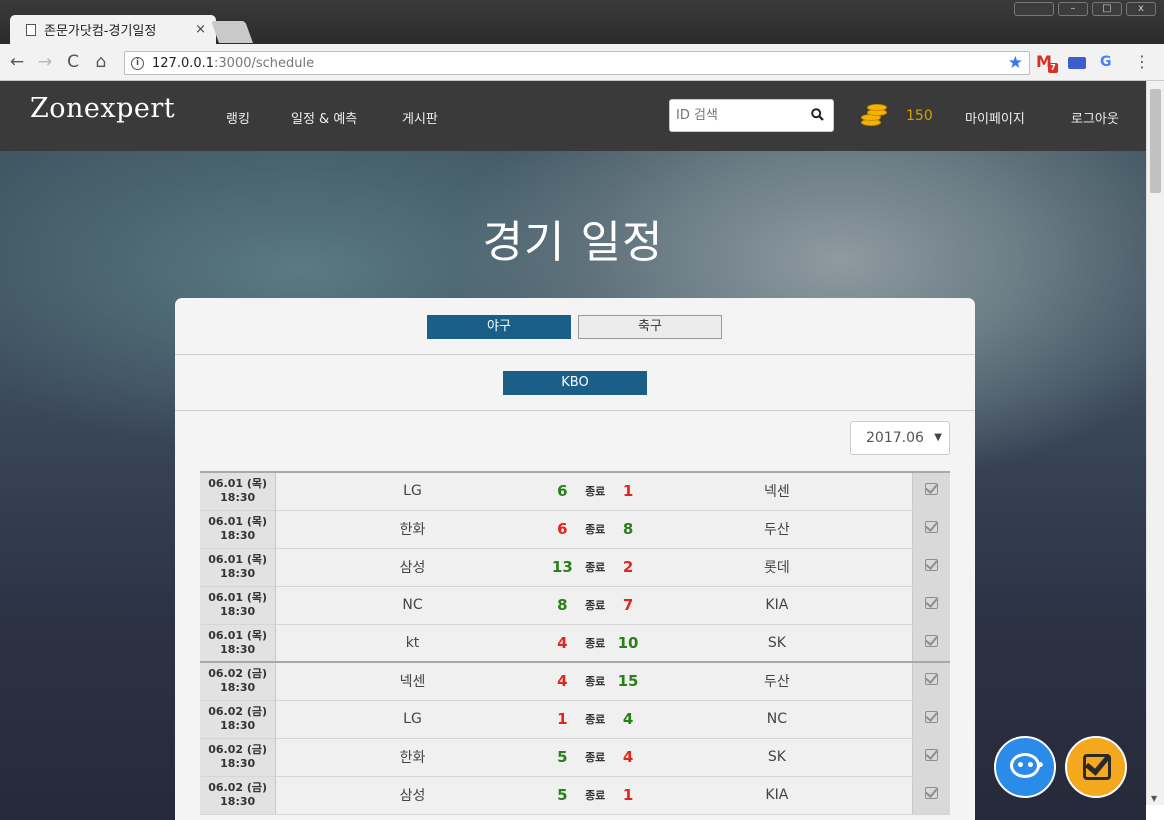 This screenshot has width=1164, height=820. Describe the element at coordinates (101, 62) in the screenshot. I see `home-icon: ⌂` at that location.